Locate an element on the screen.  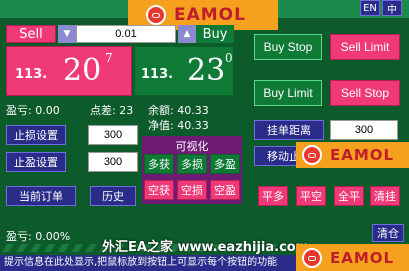
close-all-button: 全平 is located at coordinates (349, 196).